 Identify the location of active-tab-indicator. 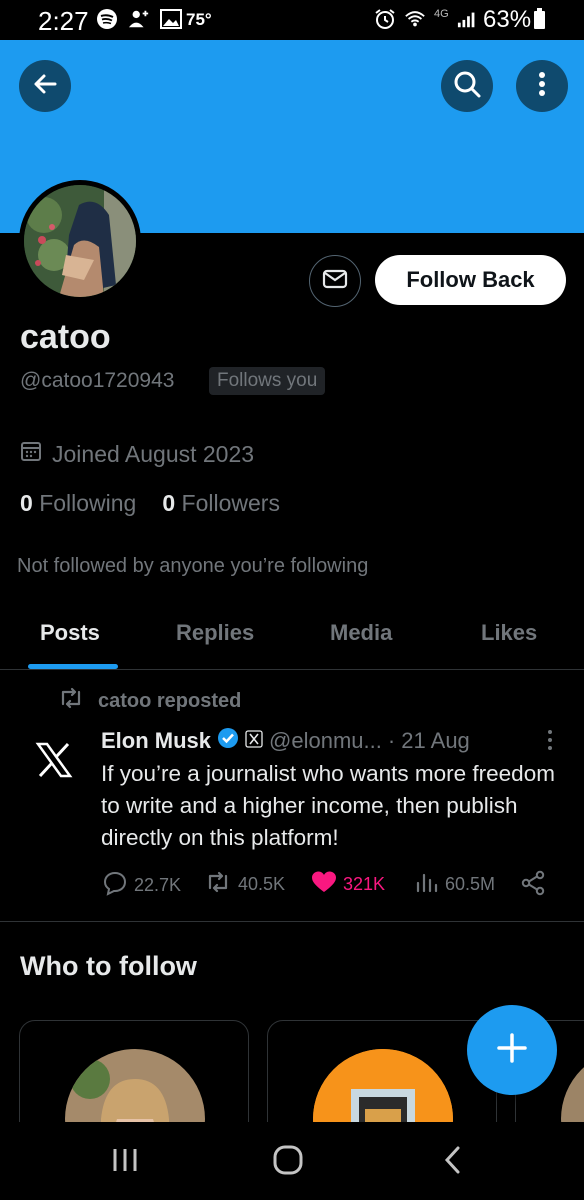
(73, 666).